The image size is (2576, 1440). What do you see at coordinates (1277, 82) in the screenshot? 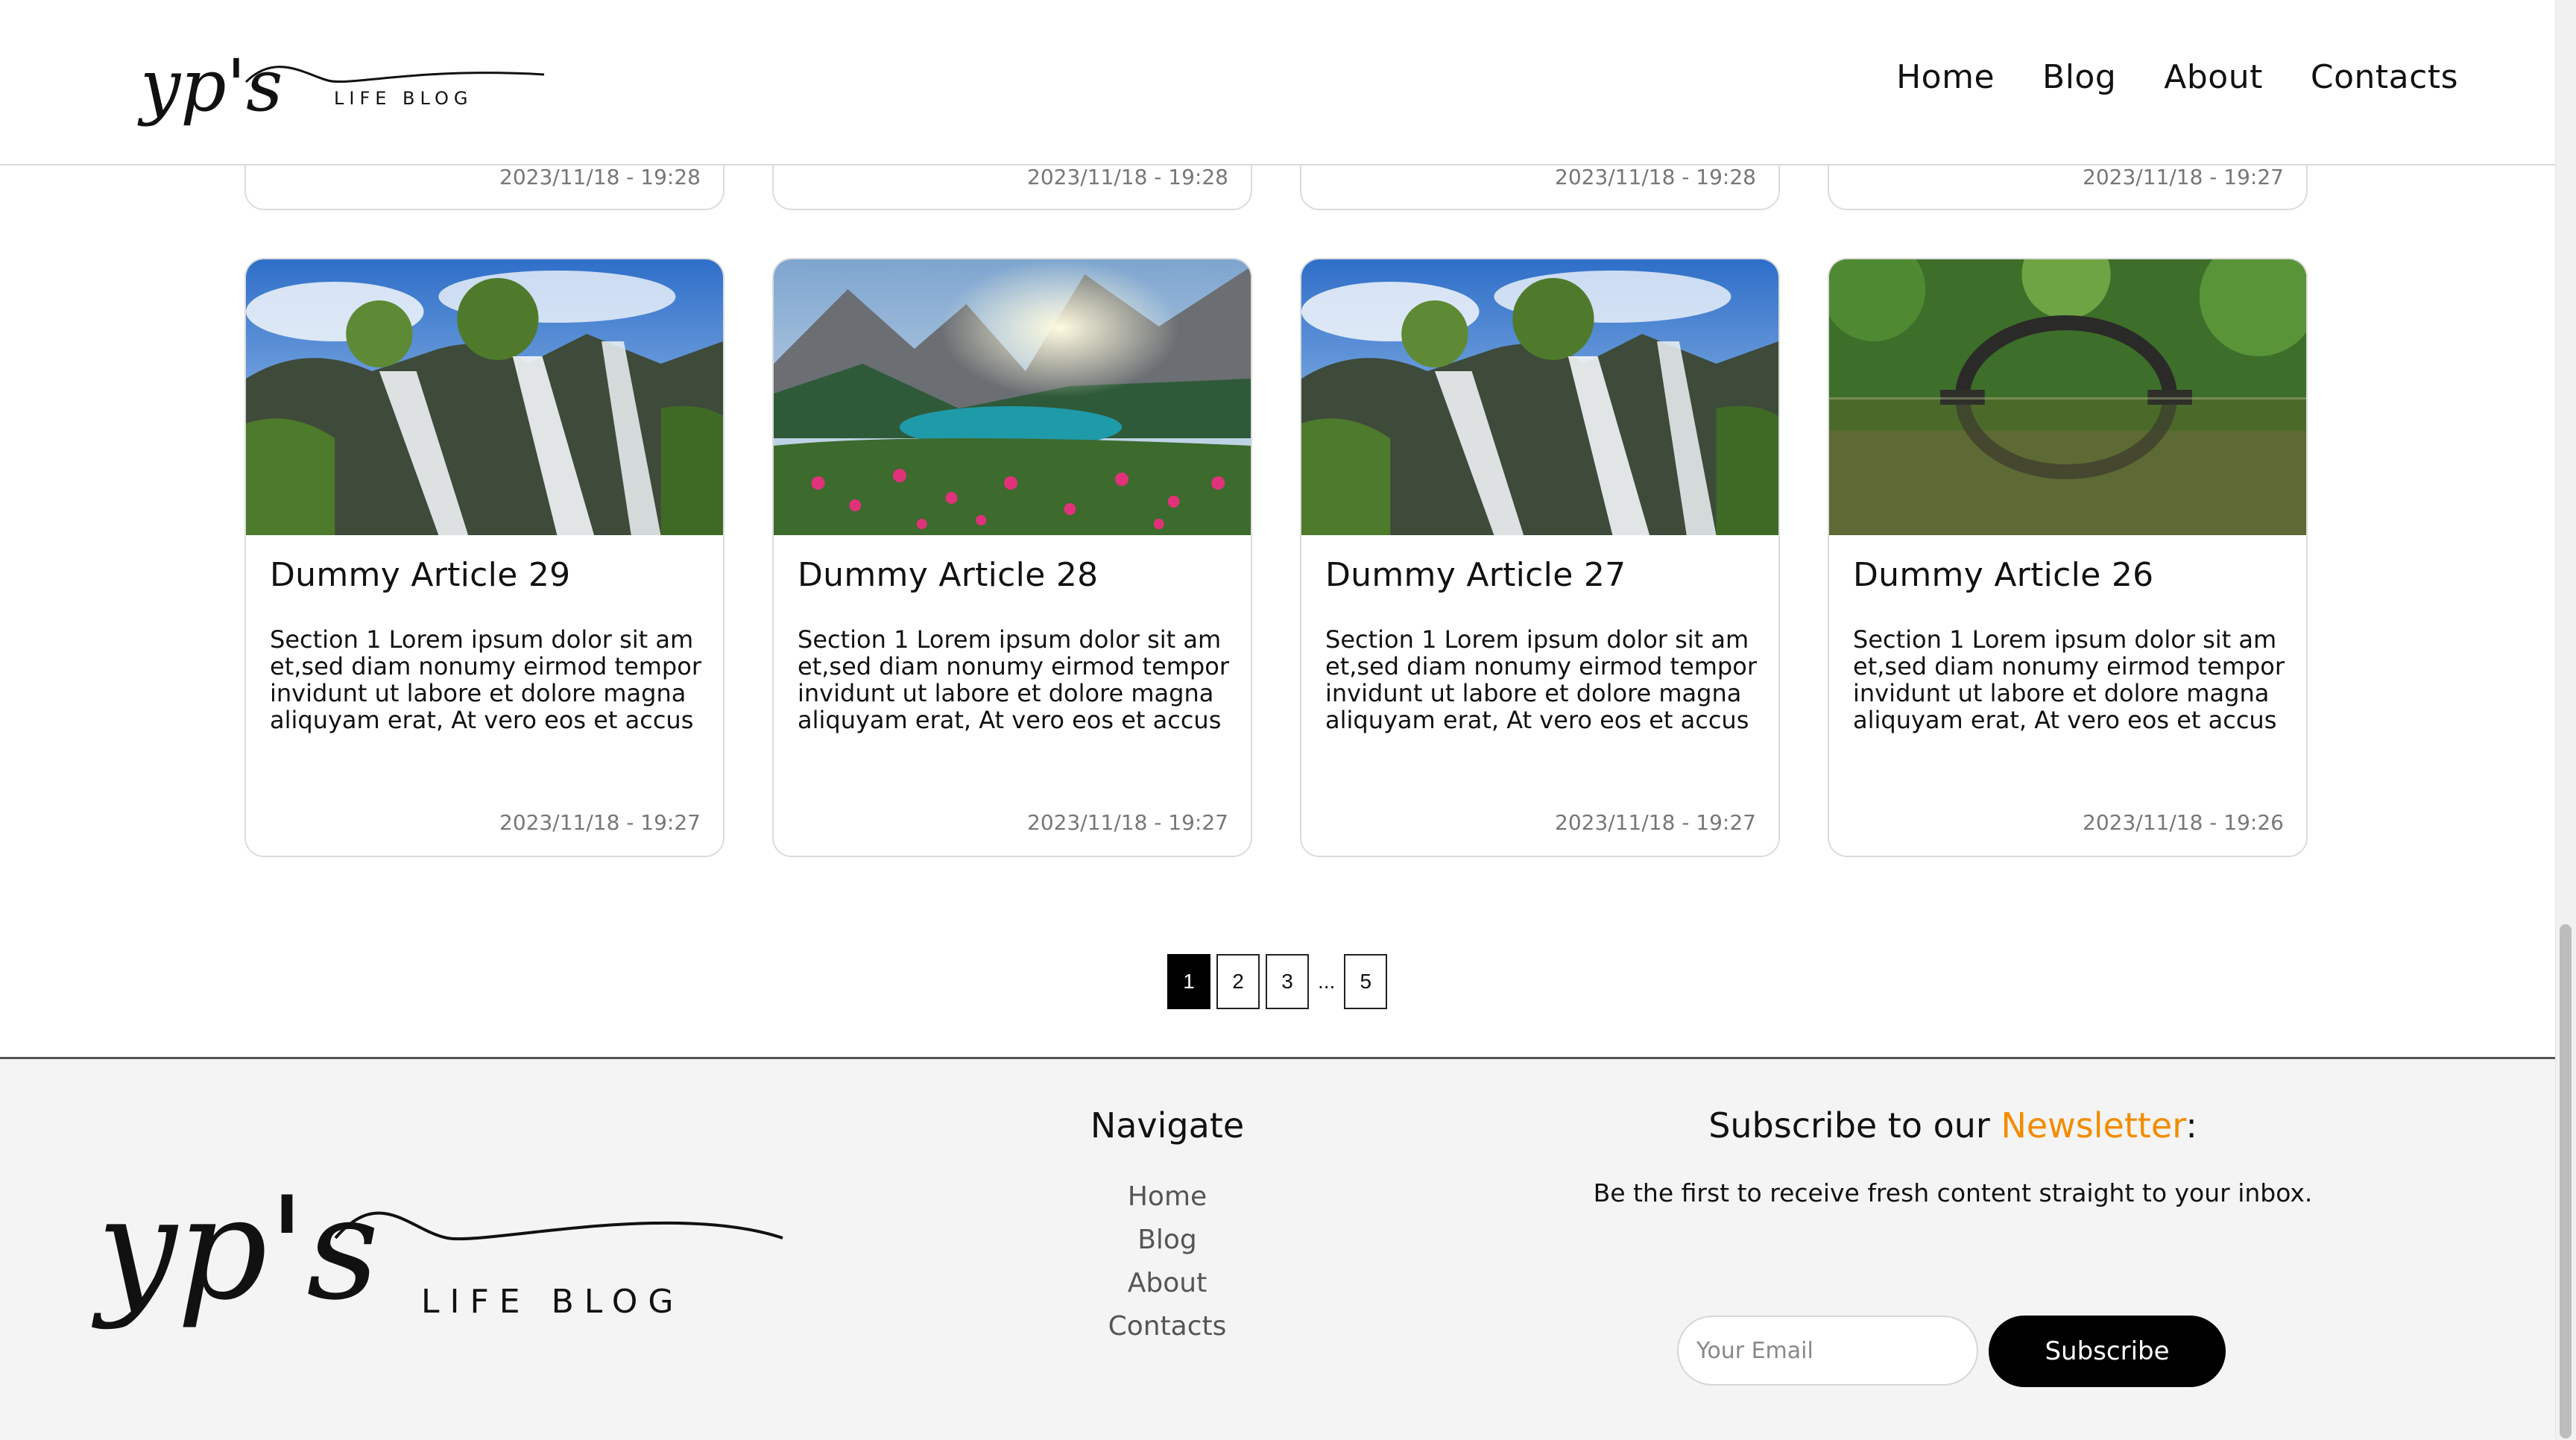
I see `site-header: yp's LIFE BLOG Home Blog About Contacts` at bounding box center [1277, 82].